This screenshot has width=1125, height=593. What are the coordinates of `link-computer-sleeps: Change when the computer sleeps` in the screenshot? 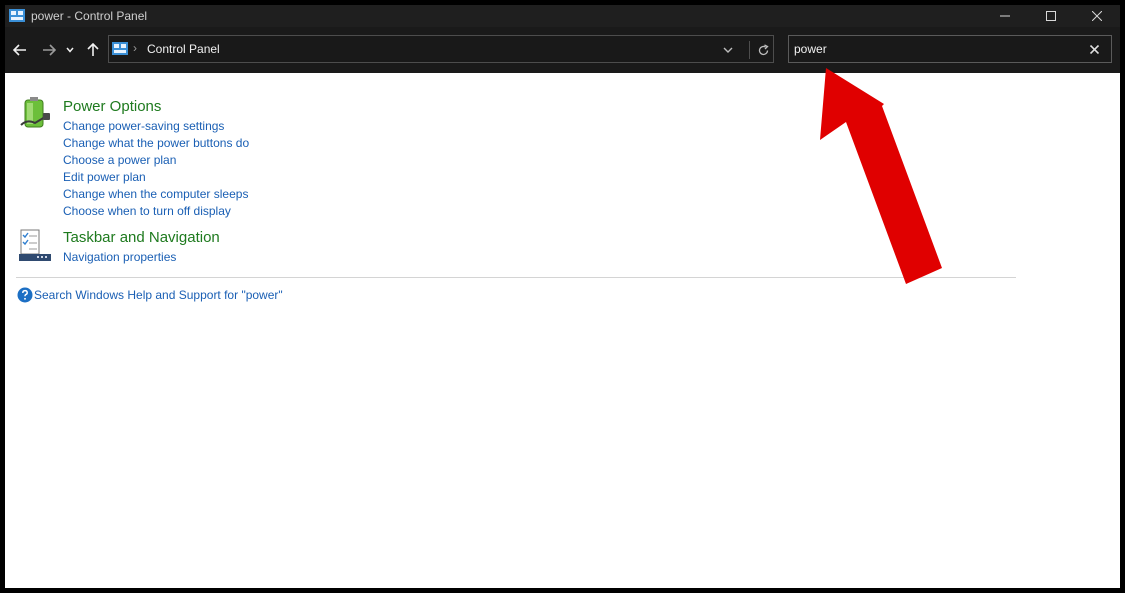 It's located at (155, 194).